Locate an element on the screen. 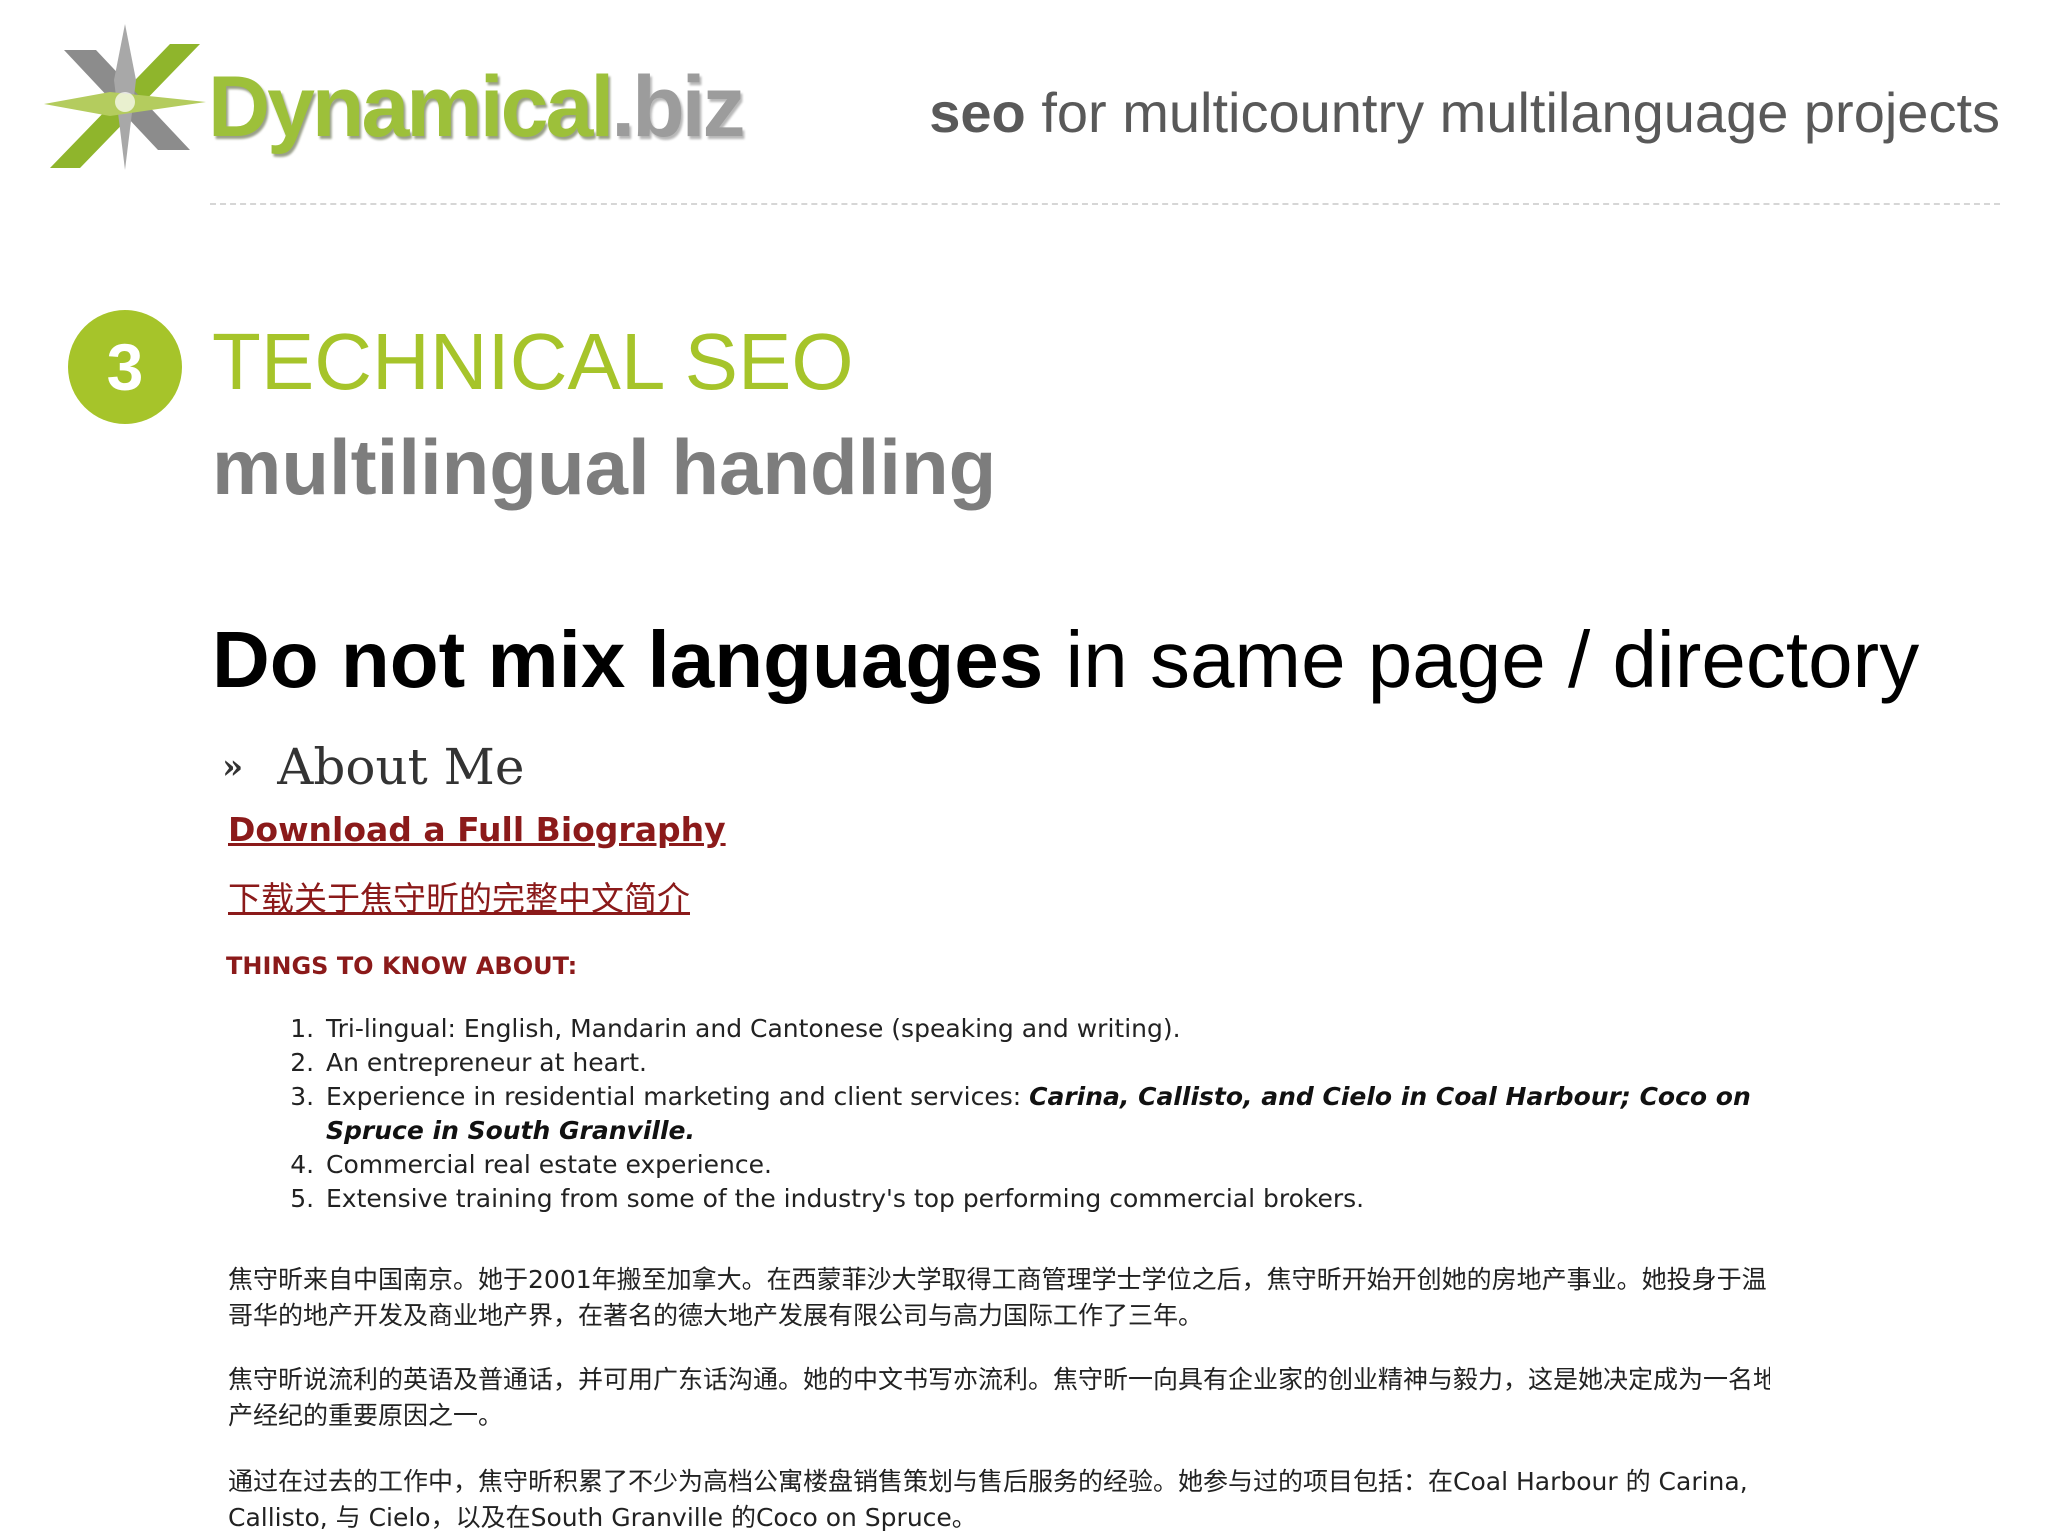  double-chevron-right-icon: » is located at coordinates (233, 767).